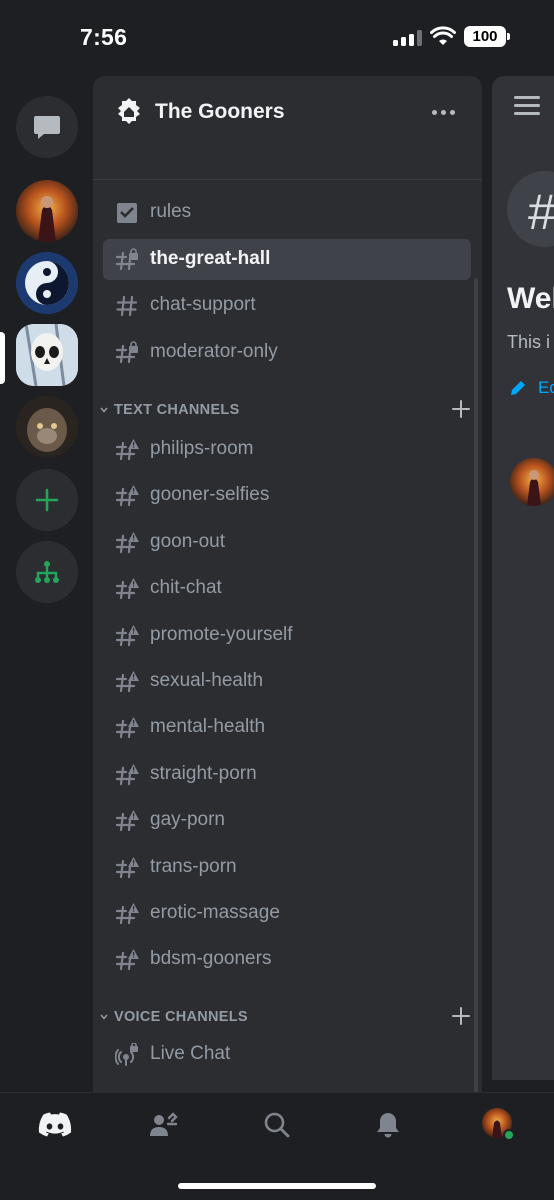  Describe the element at coordinates (129, 111) in the screenshot. I see `community-home-icon` at that location.